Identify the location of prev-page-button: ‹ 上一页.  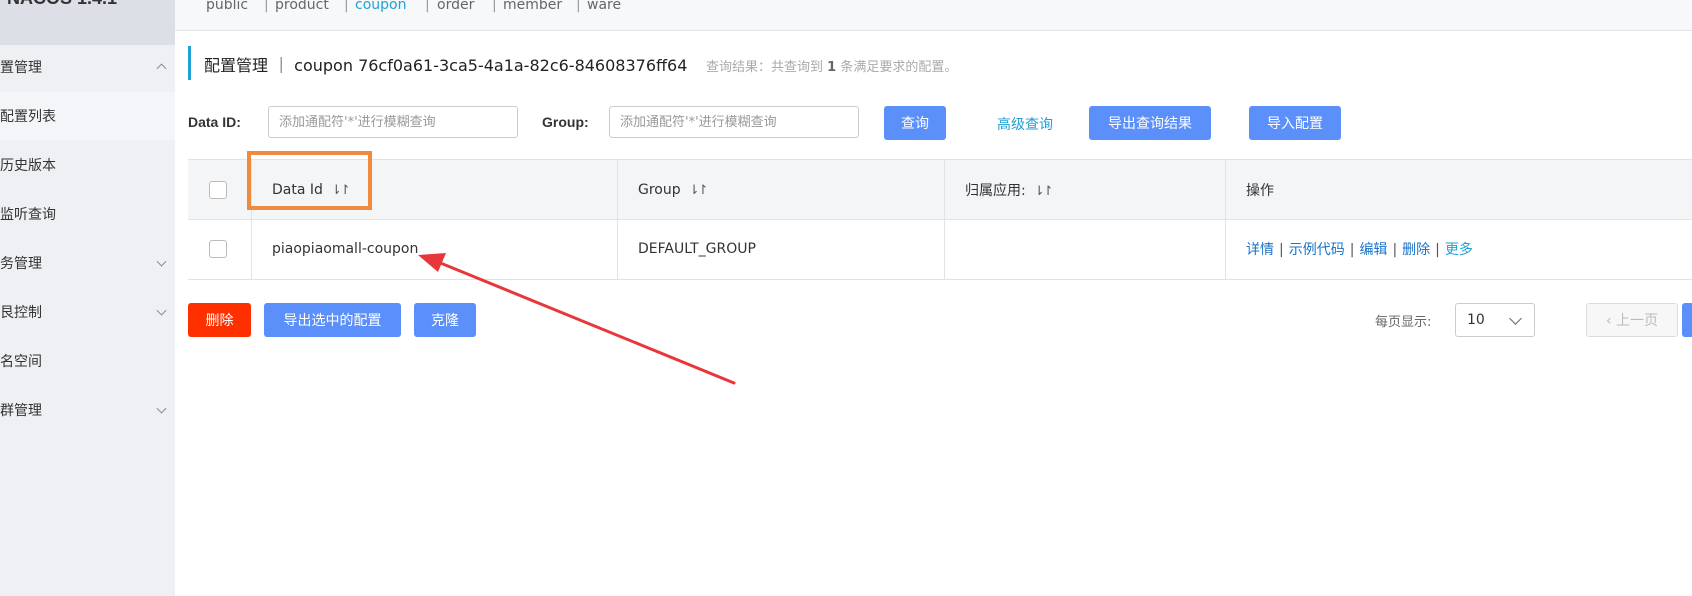
(1632, 320).